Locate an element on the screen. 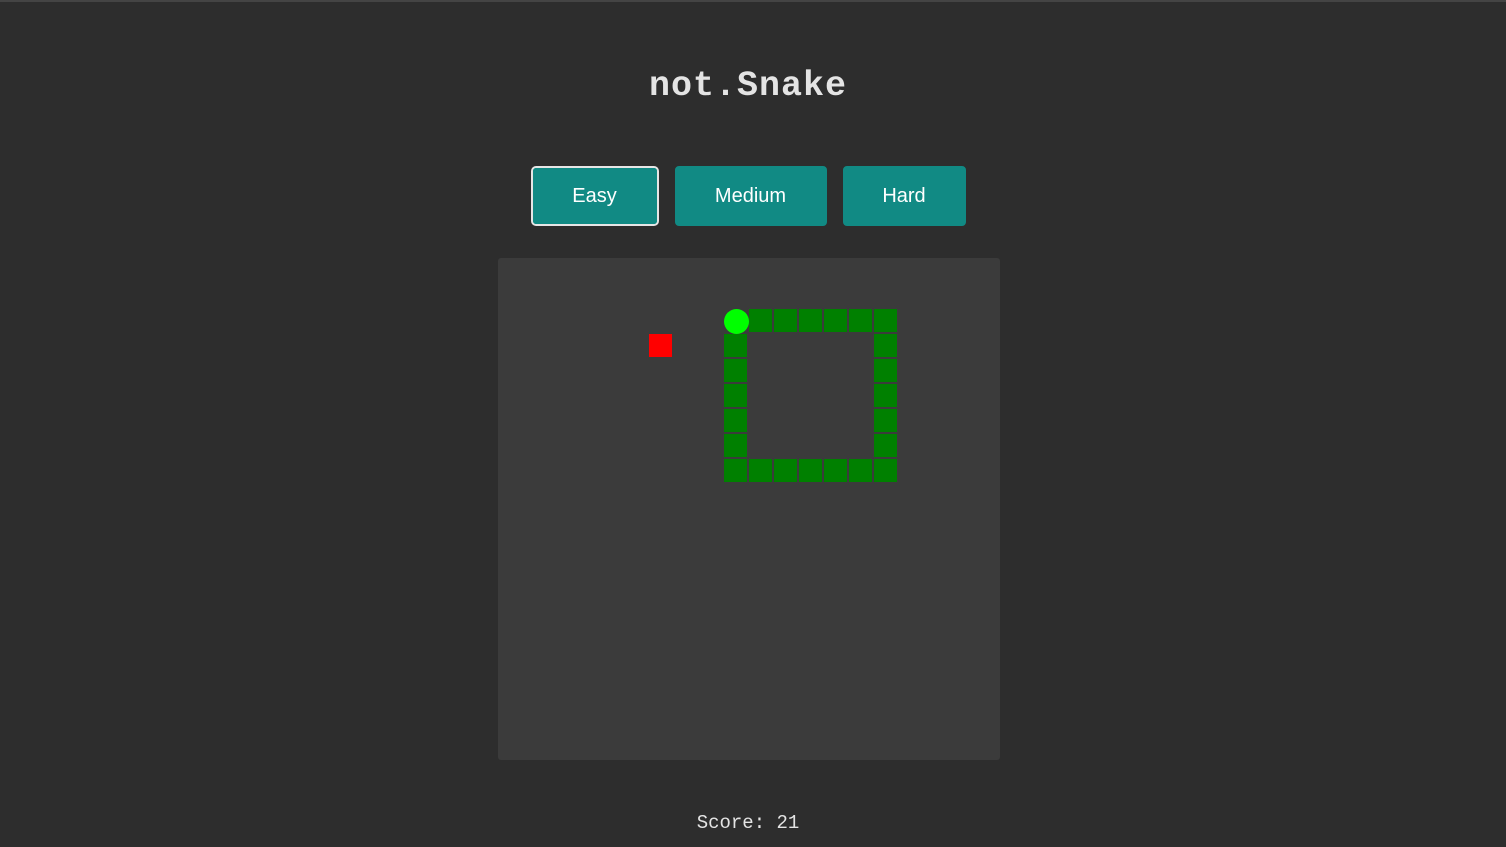 This screenshot has height=847, width=1506. game-title: not.Snake is located at coordinates (748, 86).